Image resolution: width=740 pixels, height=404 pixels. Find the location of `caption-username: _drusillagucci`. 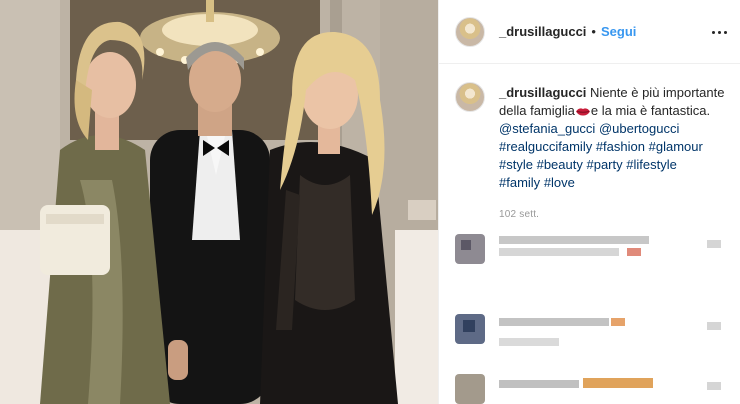

caption-username: _drusillagucci is located at coordinates (542, 92).